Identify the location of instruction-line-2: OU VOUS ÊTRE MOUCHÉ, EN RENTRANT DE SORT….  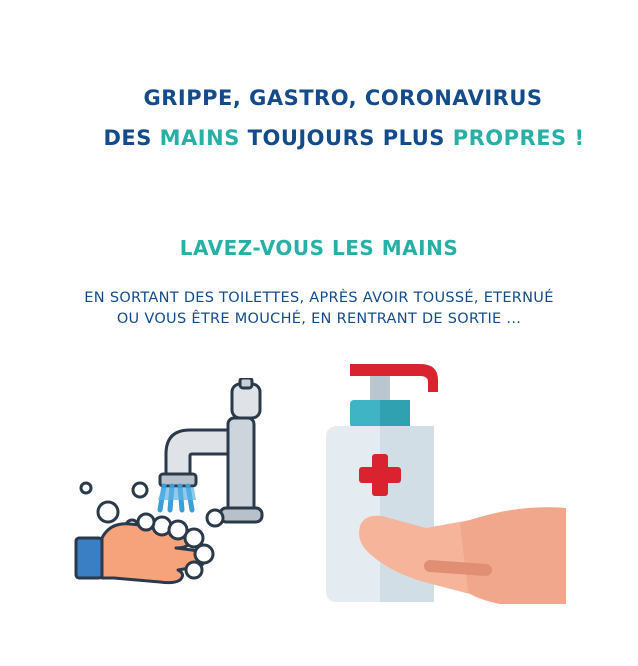
(319, 319).